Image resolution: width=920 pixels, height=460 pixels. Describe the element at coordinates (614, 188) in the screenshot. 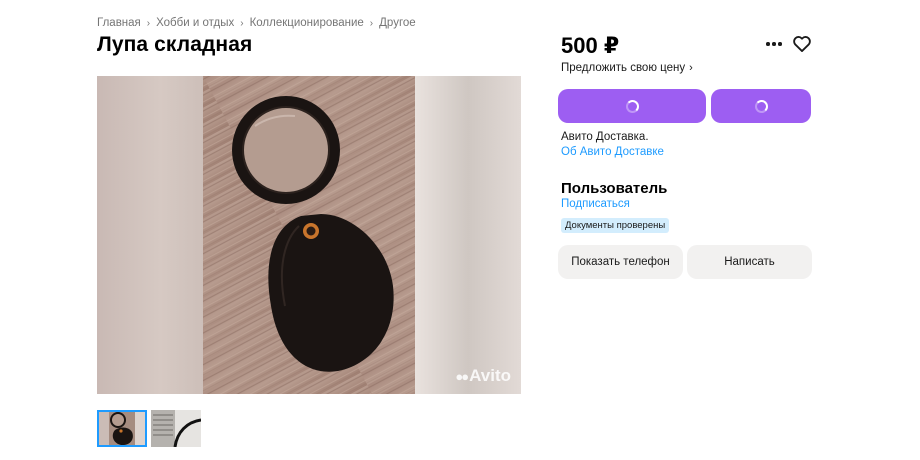

I see `seller-name: Пользователь` at that location.